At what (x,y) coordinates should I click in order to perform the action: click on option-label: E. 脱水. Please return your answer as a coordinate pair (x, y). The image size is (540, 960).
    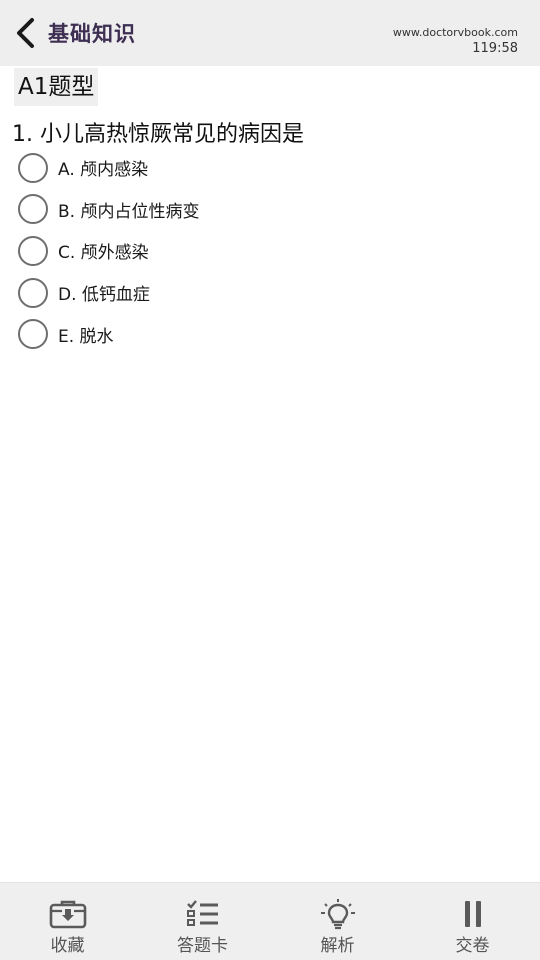
    Looking at the image, I should click on (86, 336).